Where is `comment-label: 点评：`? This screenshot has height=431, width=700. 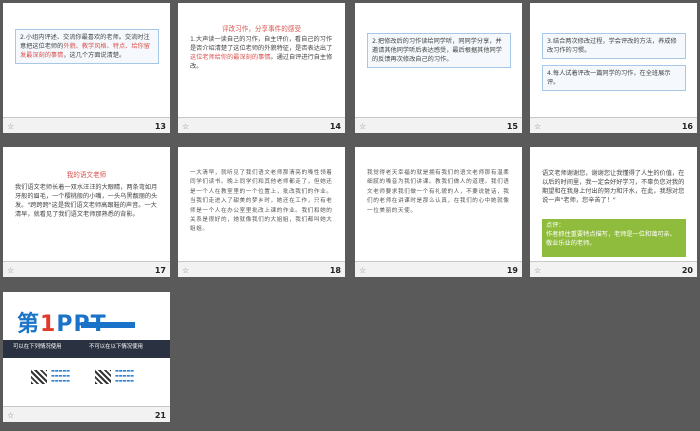
comment-label: 点评： is located at coordinates (555, 225).